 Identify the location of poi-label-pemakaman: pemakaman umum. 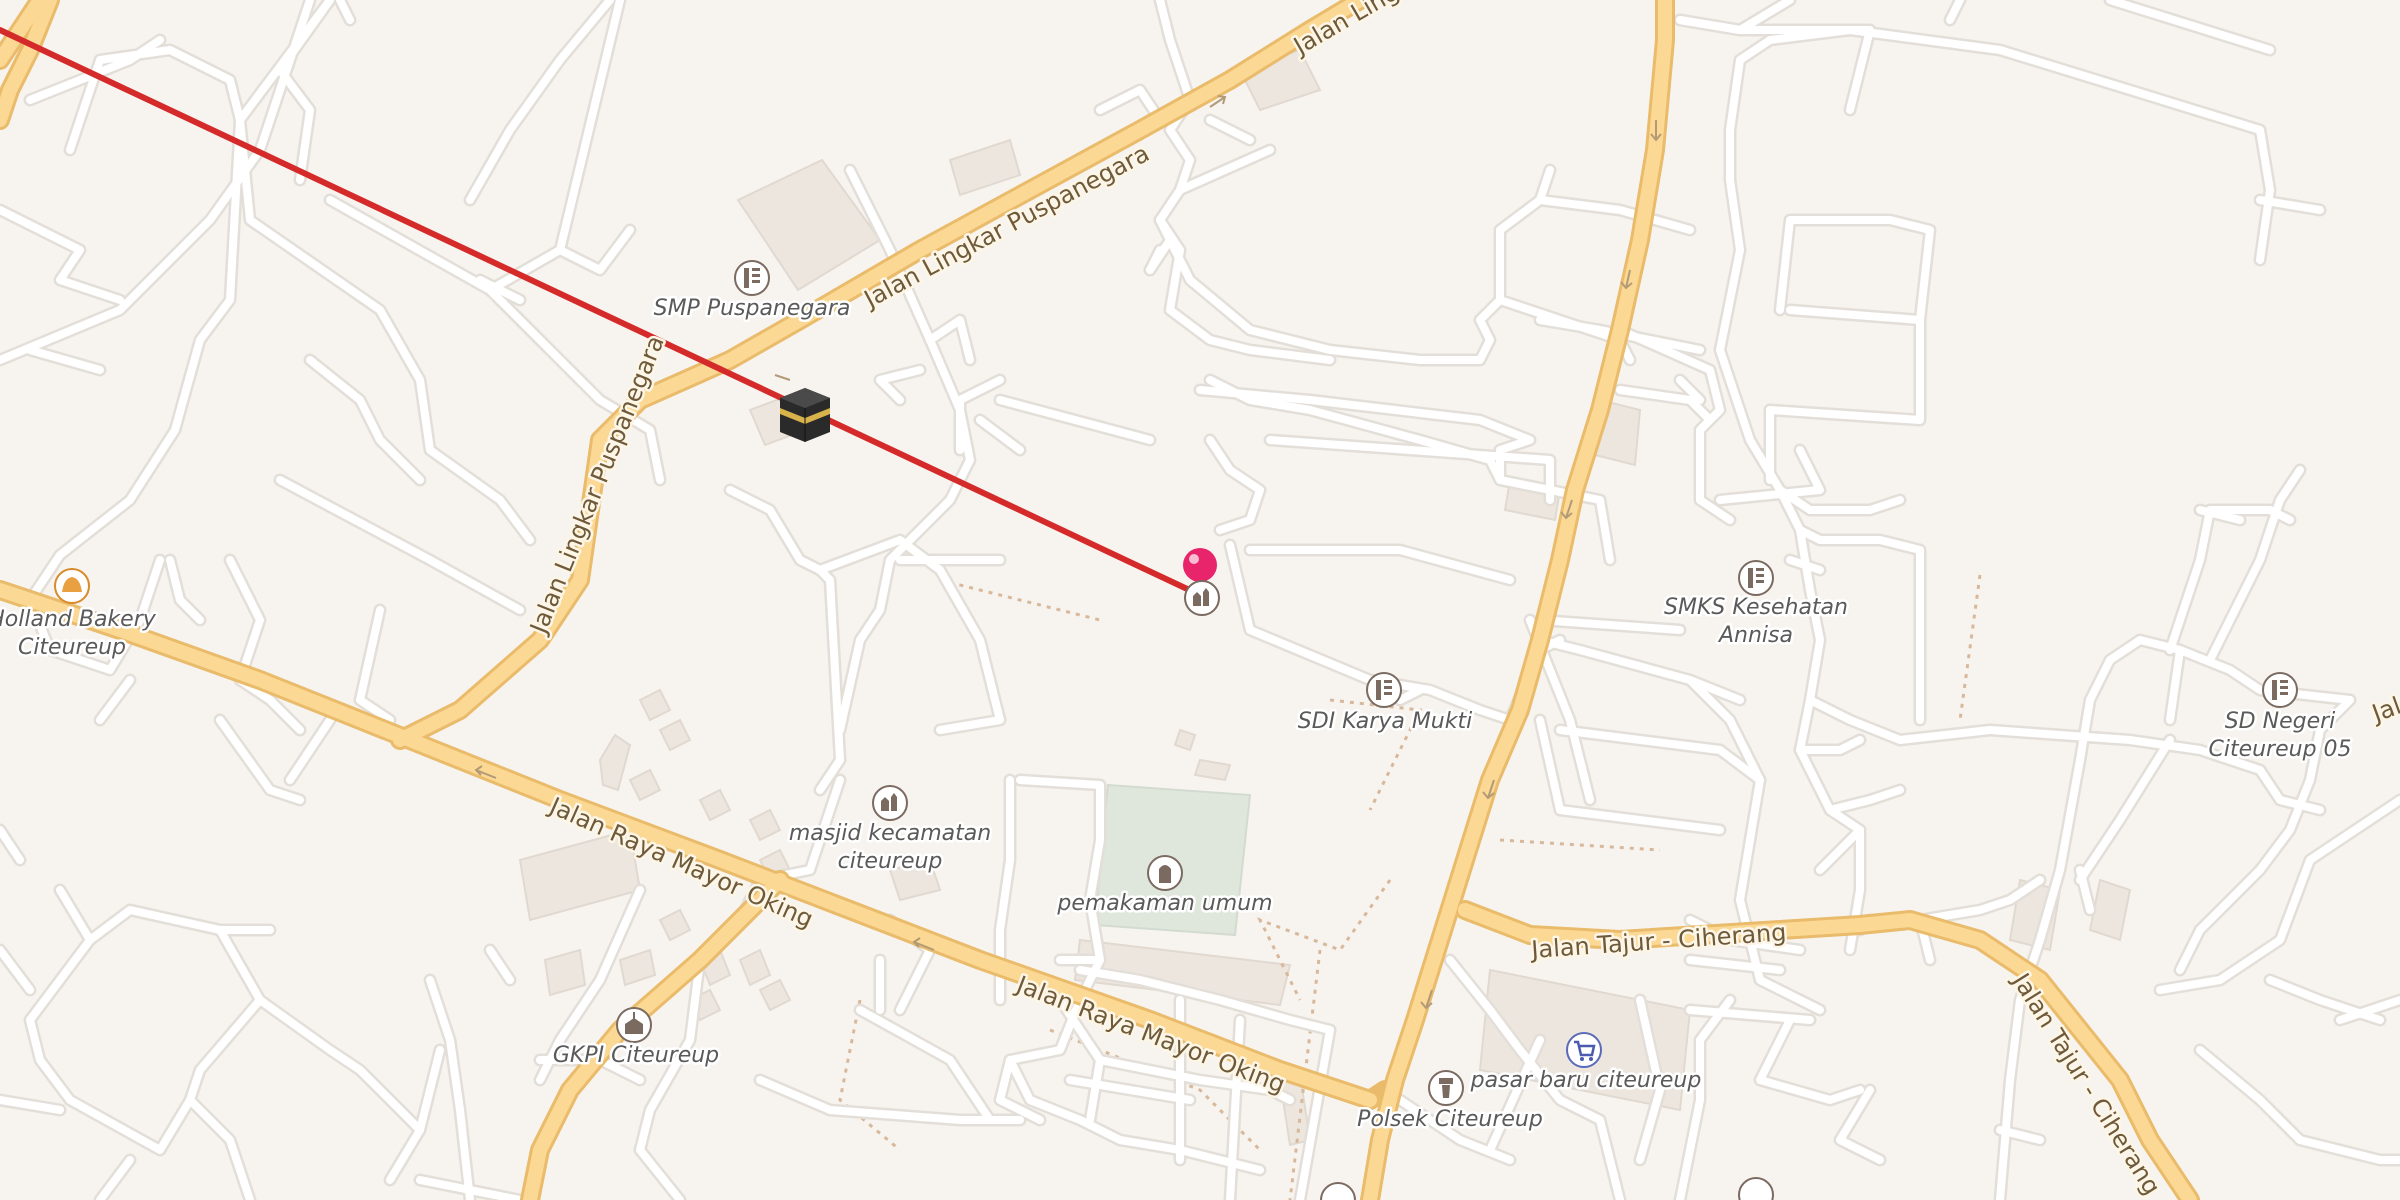
(1164, 903).